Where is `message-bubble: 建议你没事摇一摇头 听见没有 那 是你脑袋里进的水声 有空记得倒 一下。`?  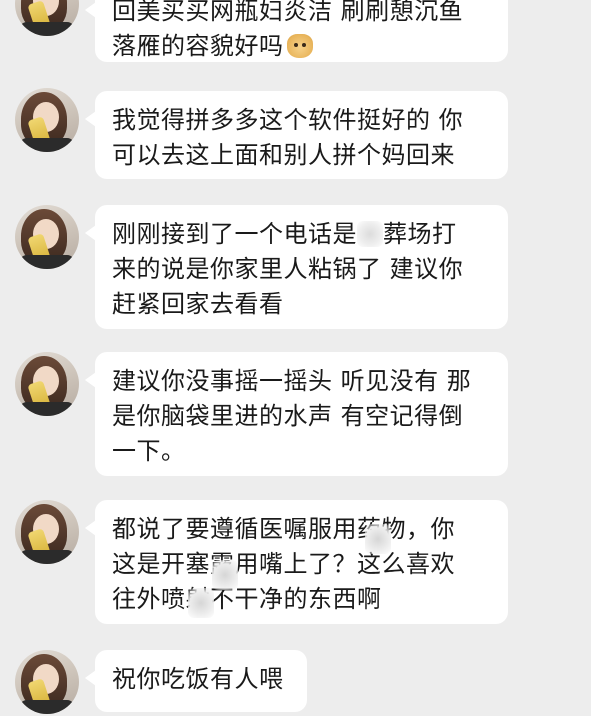 message-bubble: 建议你没事摇一摇头 听见没有 那 是你脑袋里进的水声 有空记得倒 一下。 is located at coordinates (296, 414).